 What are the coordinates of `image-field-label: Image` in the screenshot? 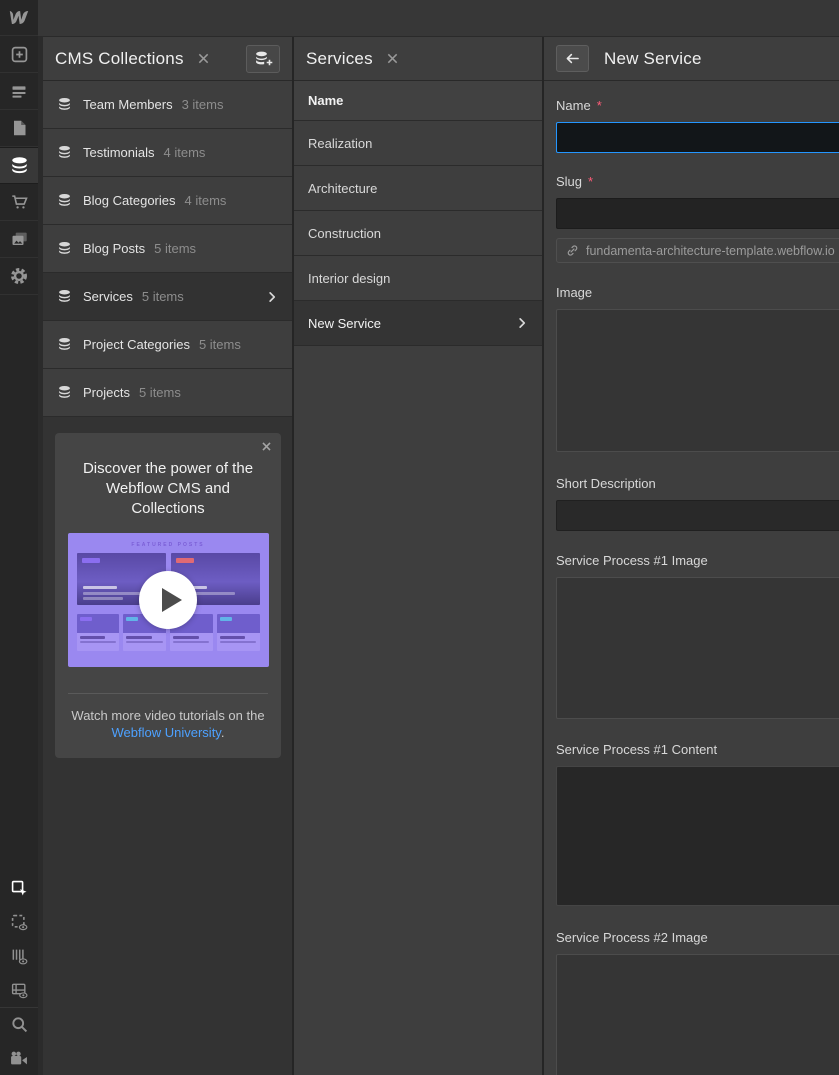 It's located at (697, 292).